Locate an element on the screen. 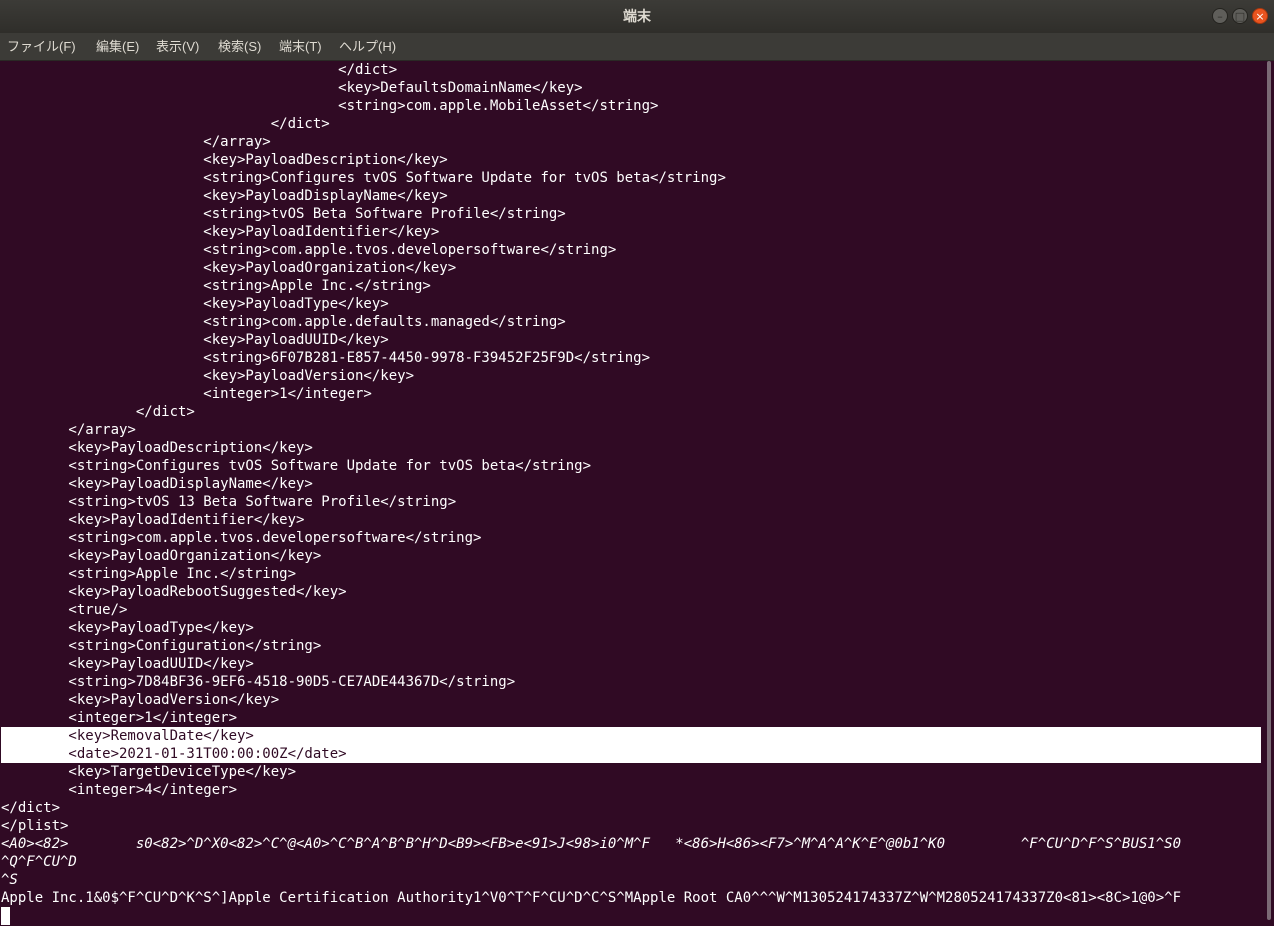  terminal-line: <true/> is located at coordinates (64, 610).